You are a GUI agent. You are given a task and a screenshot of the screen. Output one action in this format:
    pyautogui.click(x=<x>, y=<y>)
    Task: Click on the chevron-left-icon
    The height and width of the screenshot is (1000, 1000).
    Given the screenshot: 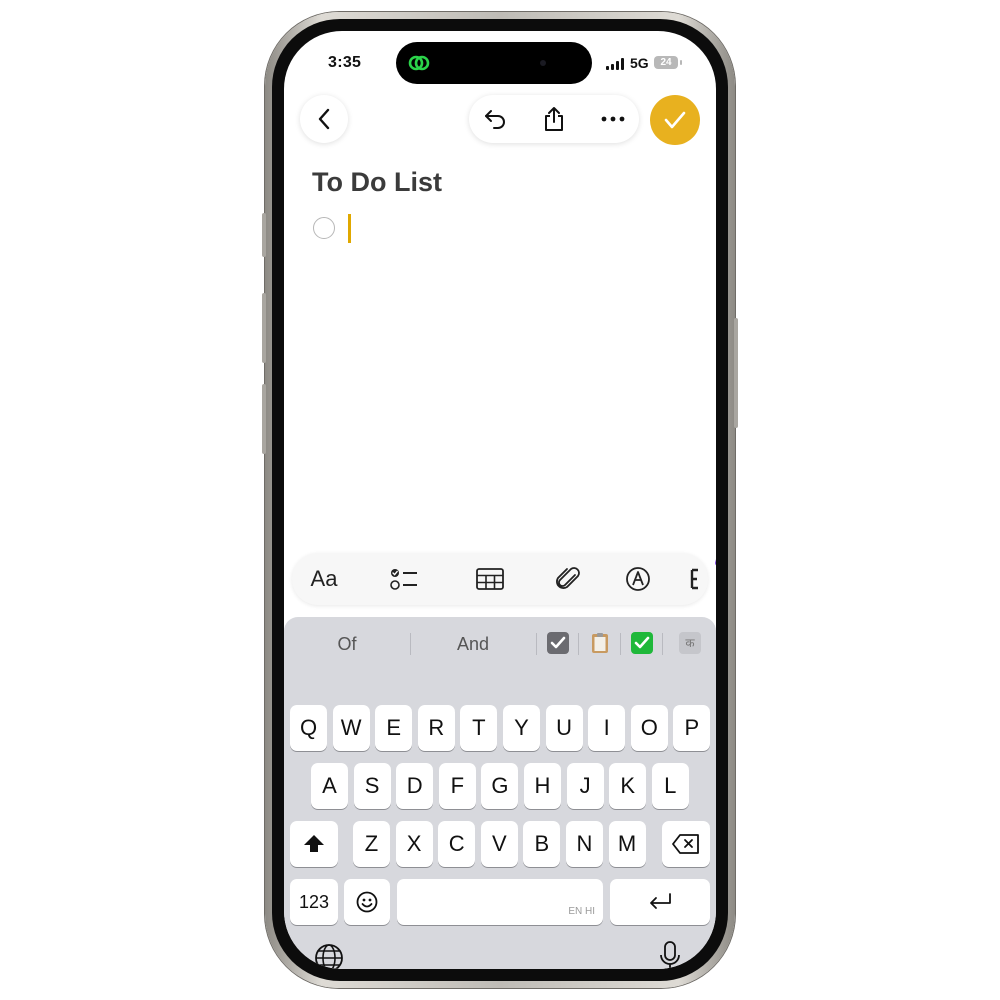 What is the action you would take?
    pyautogui.click(x=324, y=119)
    